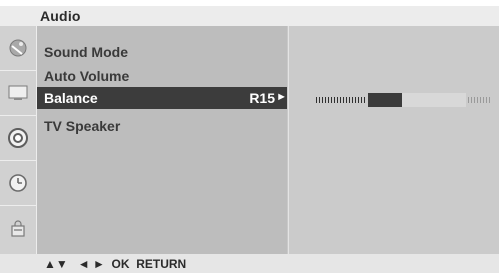  I want to click on menu-item-auto-volume: Auto Volume, so click(162, 76).